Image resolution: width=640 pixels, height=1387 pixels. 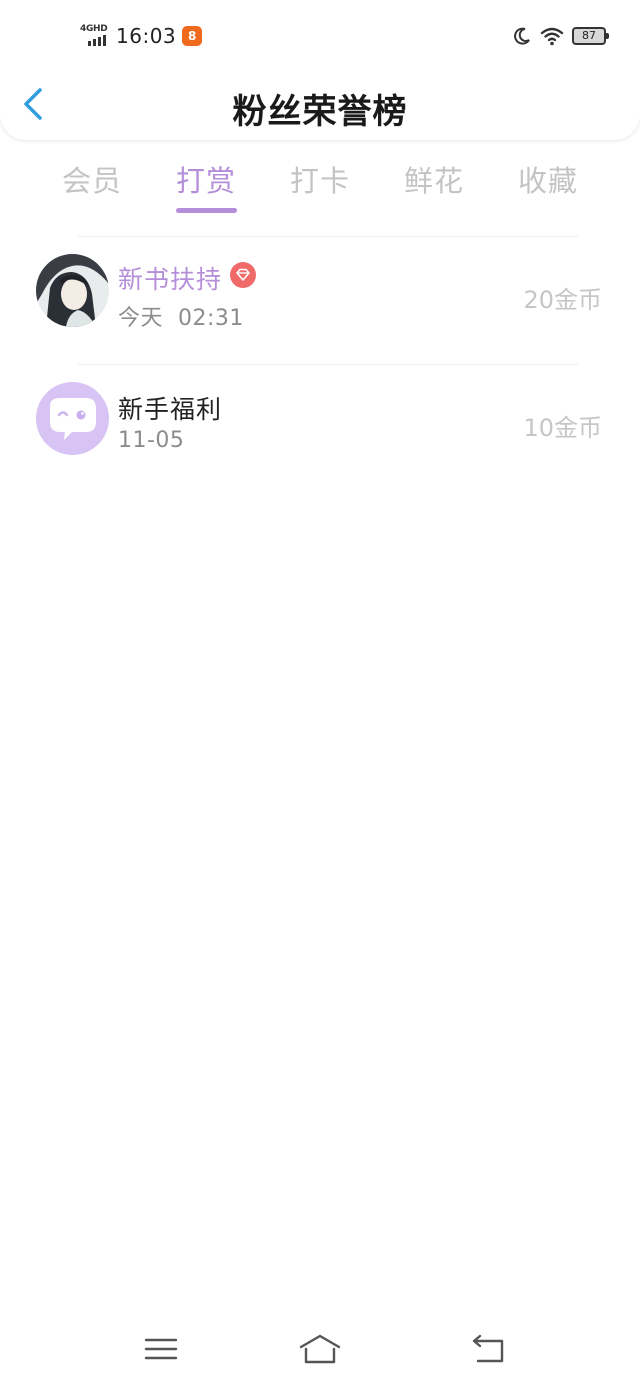 I want to click on status-left: 4GHD 16:03 8, so click(x=141, y=36).